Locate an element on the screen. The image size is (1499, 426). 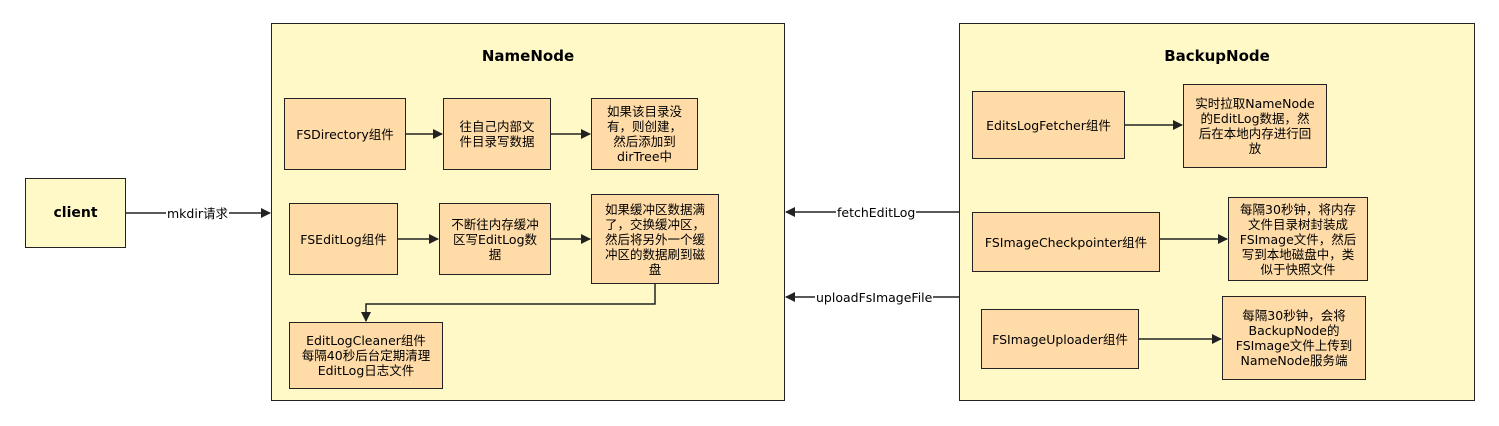
edge-label-fetch: fetchEditLog is located at coordinates (876, 212).